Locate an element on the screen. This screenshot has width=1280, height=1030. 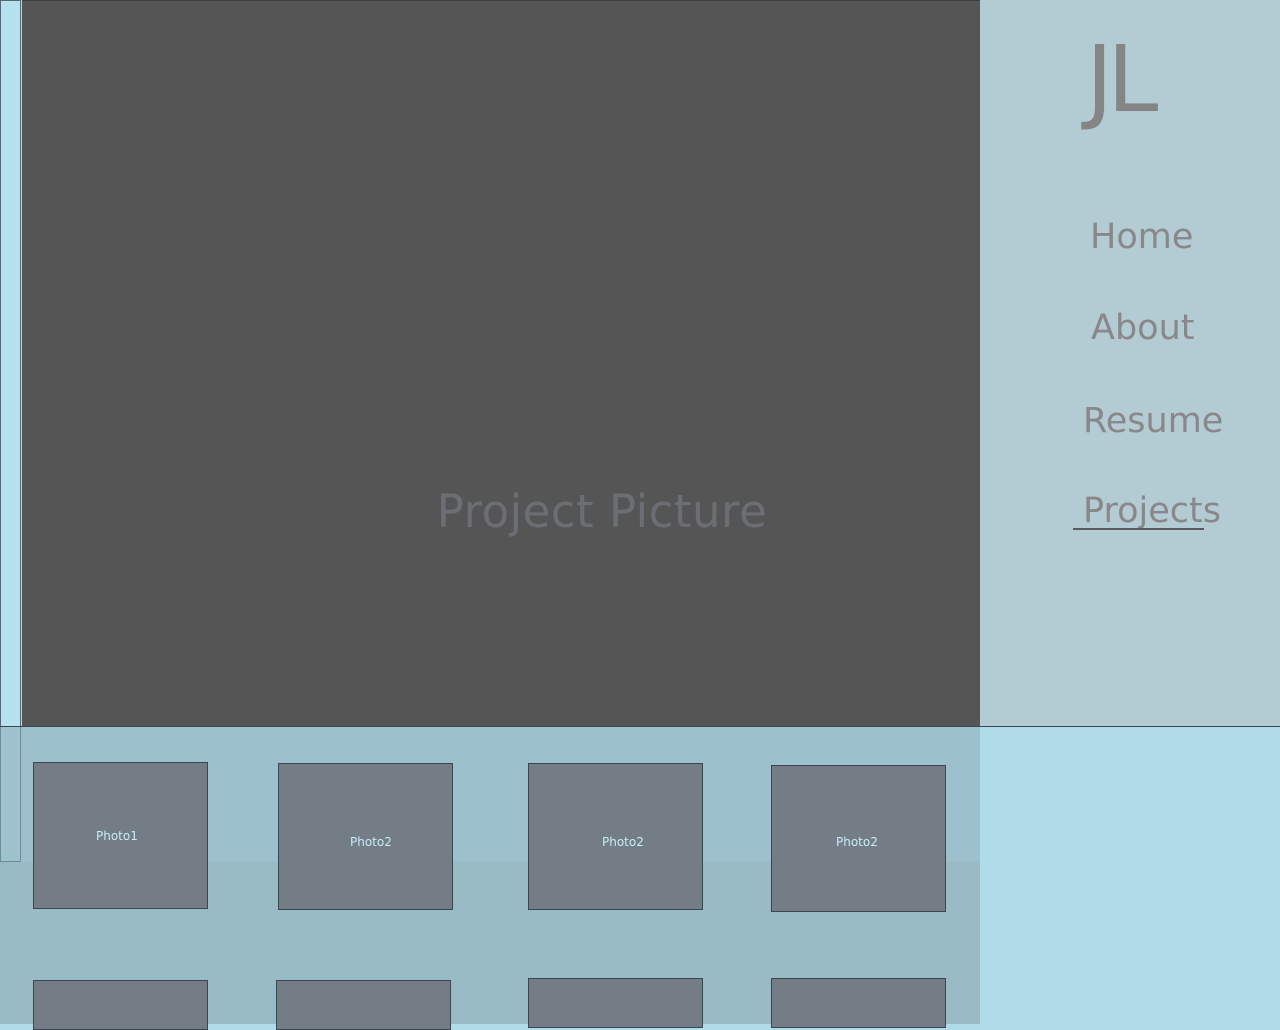
nav-projects-link: Projects is located at coordinates (1152, 511).